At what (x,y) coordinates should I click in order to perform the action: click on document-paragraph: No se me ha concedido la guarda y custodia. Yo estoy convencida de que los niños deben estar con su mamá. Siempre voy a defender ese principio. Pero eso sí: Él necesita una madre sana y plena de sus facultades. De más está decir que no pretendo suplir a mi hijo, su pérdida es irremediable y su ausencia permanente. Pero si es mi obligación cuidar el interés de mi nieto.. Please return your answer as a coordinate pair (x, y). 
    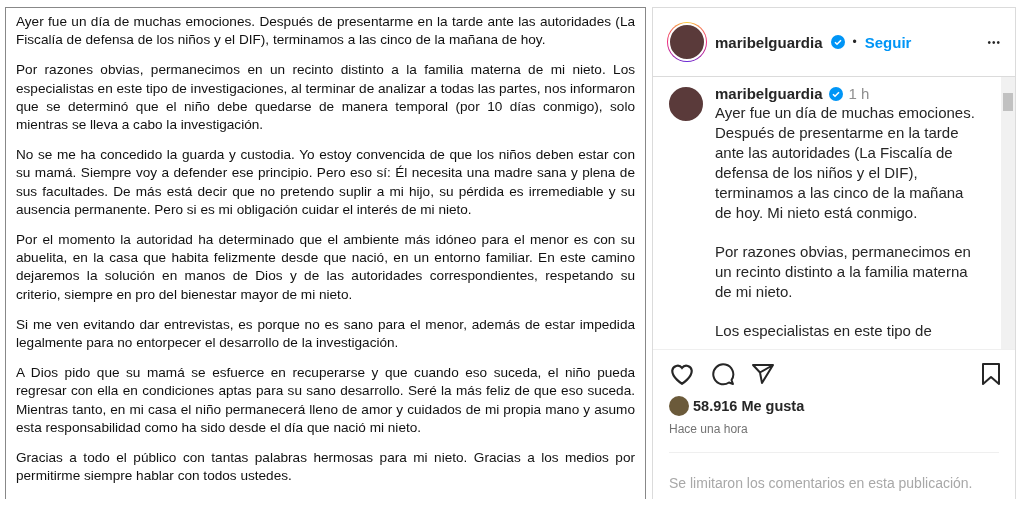
    Looking at the image, I should click on (325, 182).